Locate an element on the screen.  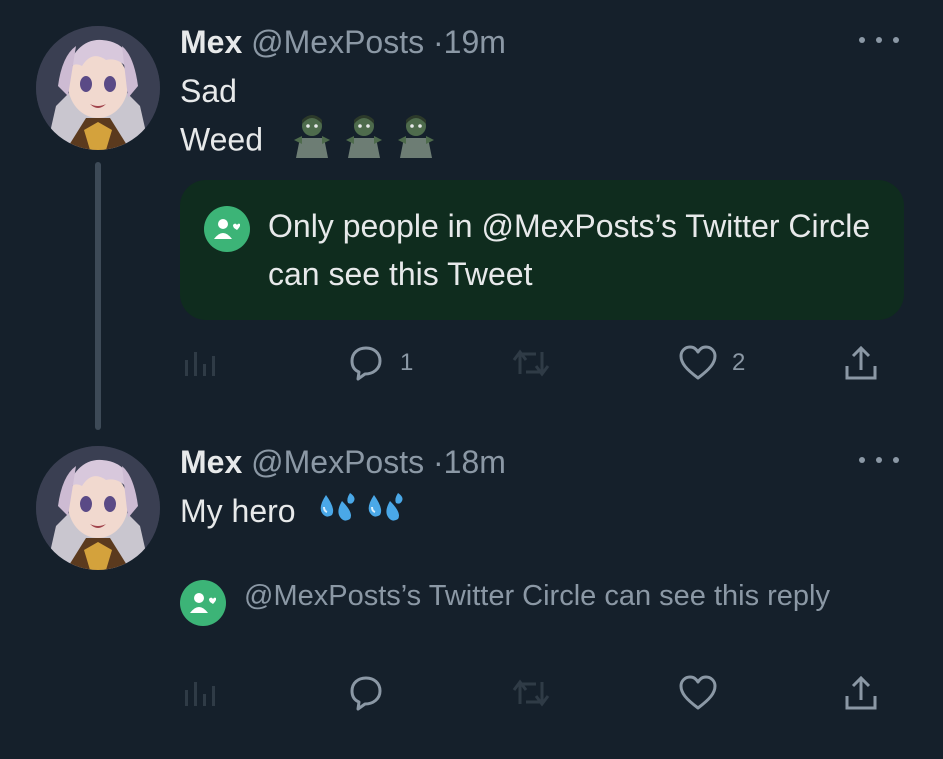
tweet-header: Mex @MexPosts ·18m is located at coordinates (343, 462).